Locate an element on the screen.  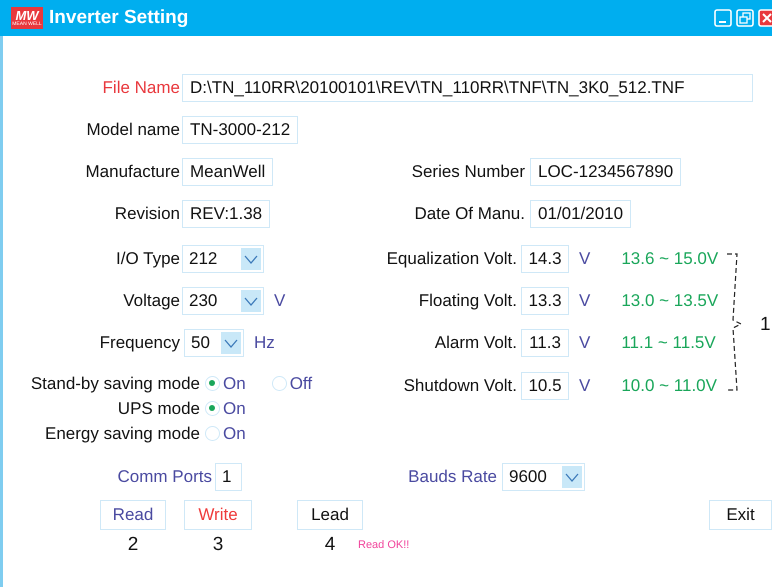
text-field: MeanWell is located at coordinates (228, 172).